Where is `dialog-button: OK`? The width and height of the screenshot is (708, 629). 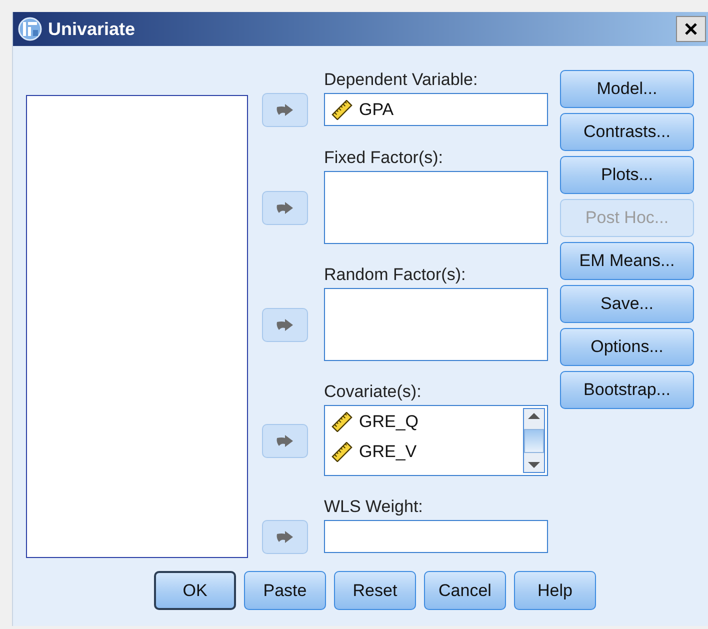
dialog-button: OK is located at coordinates (195, 590).